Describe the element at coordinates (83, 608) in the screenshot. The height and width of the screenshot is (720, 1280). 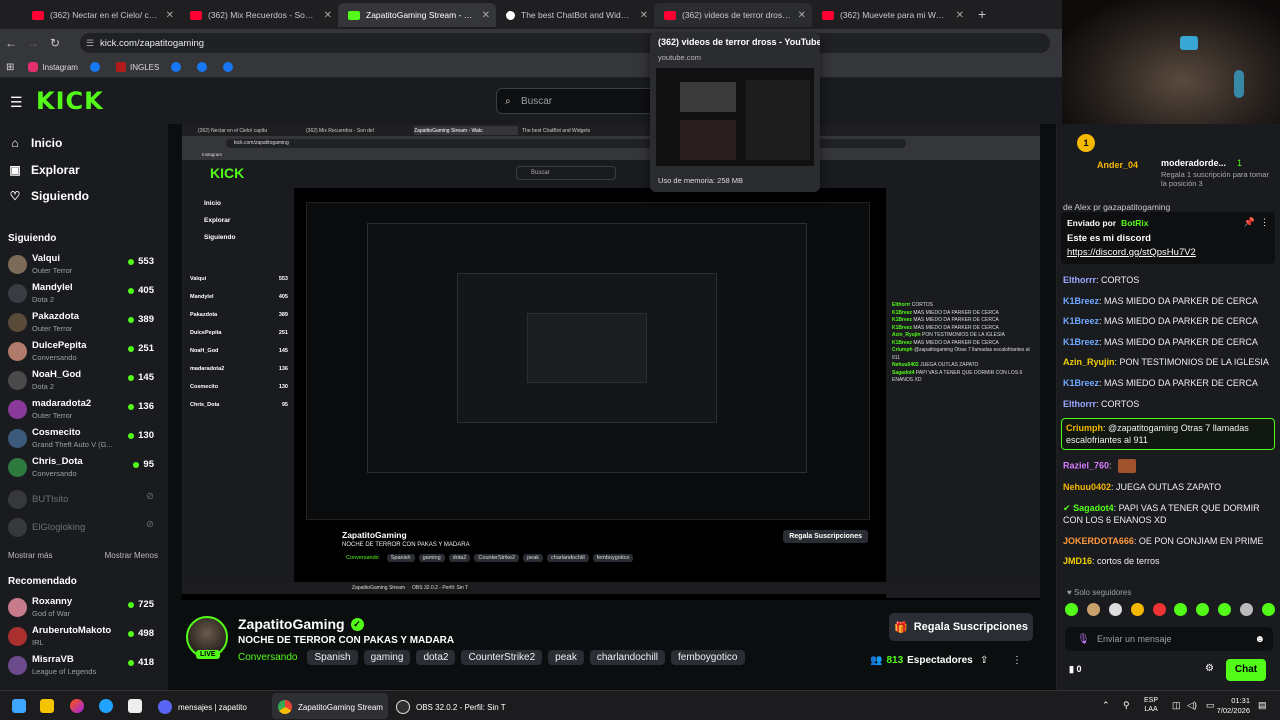
I see `sidebar-channel: Roxanny God of War 725` at that location.